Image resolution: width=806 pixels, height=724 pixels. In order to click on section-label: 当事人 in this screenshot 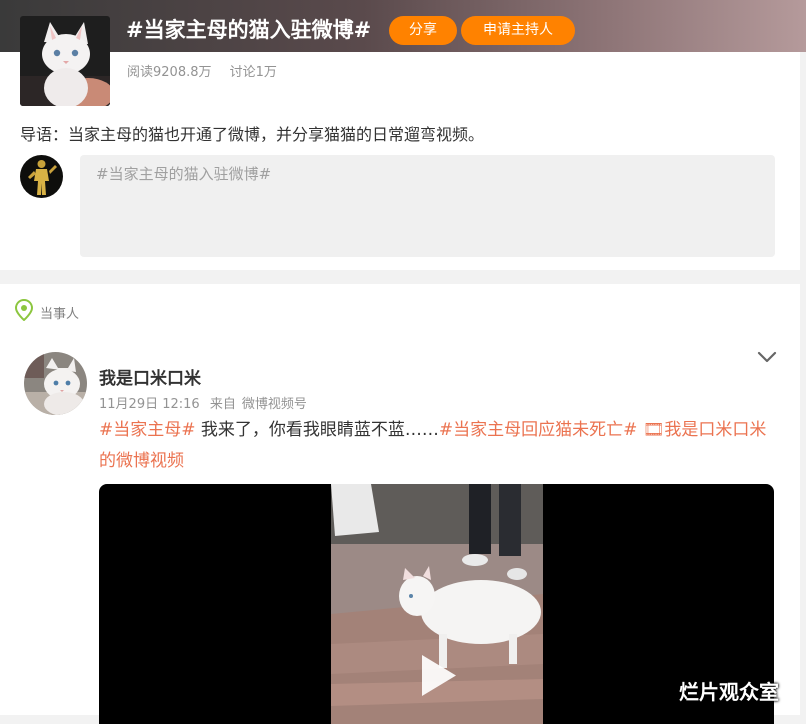, I will do `click(60, 314)`.